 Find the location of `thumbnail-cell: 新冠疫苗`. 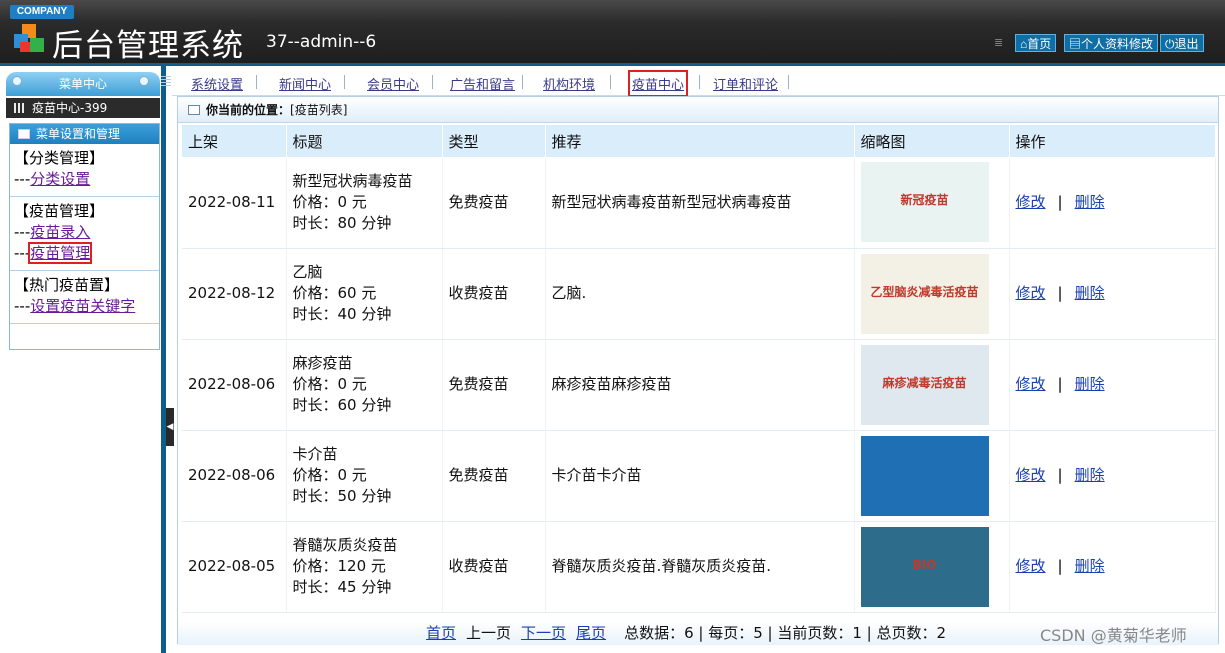

thumbnail-cell: 新冠疫苗 is located at coordinates (932, 203).